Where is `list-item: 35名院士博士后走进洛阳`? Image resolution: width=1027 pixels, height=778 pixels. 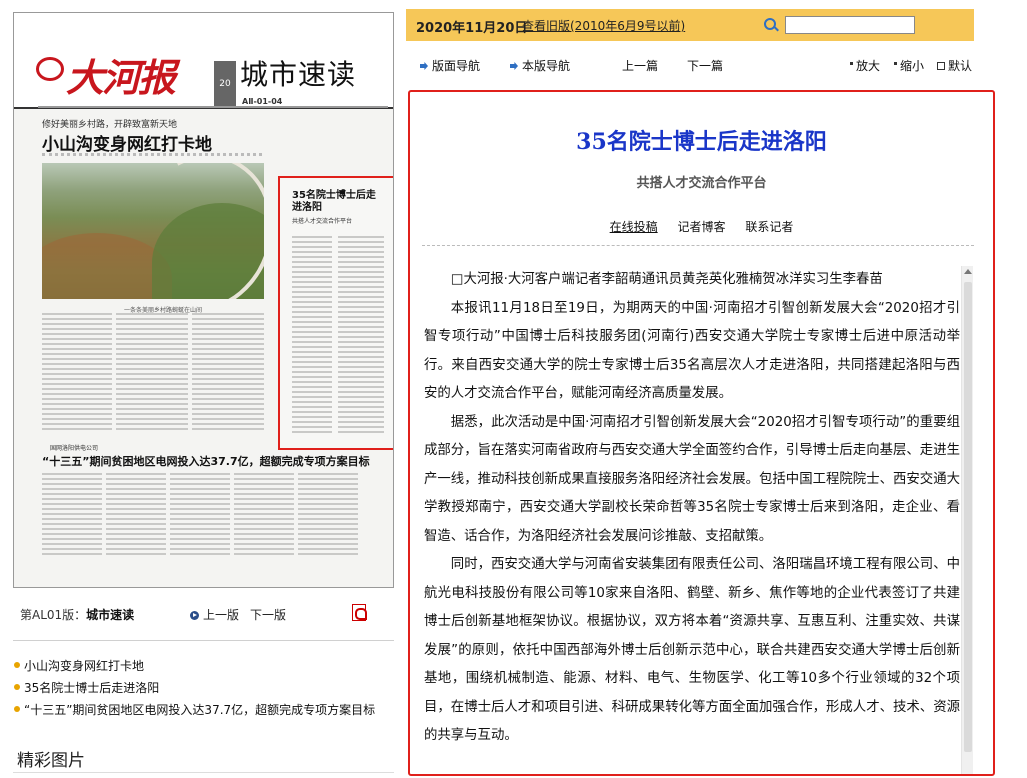 list-item: 35名院士博士后走进洛阳 is located at coordinates (194, 691).